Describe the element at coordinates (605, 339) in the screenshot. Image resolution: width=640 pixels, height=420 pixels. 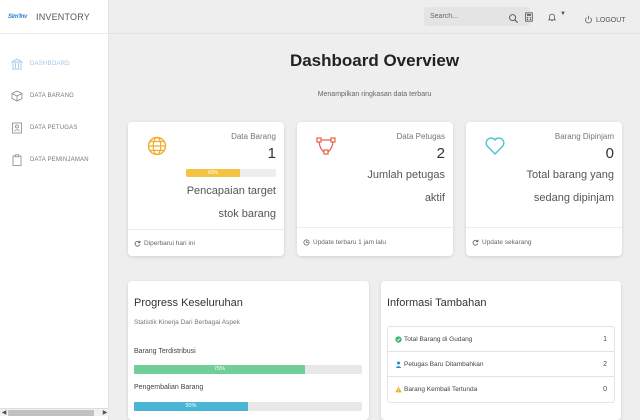
I see `info-count: 1` at that location.